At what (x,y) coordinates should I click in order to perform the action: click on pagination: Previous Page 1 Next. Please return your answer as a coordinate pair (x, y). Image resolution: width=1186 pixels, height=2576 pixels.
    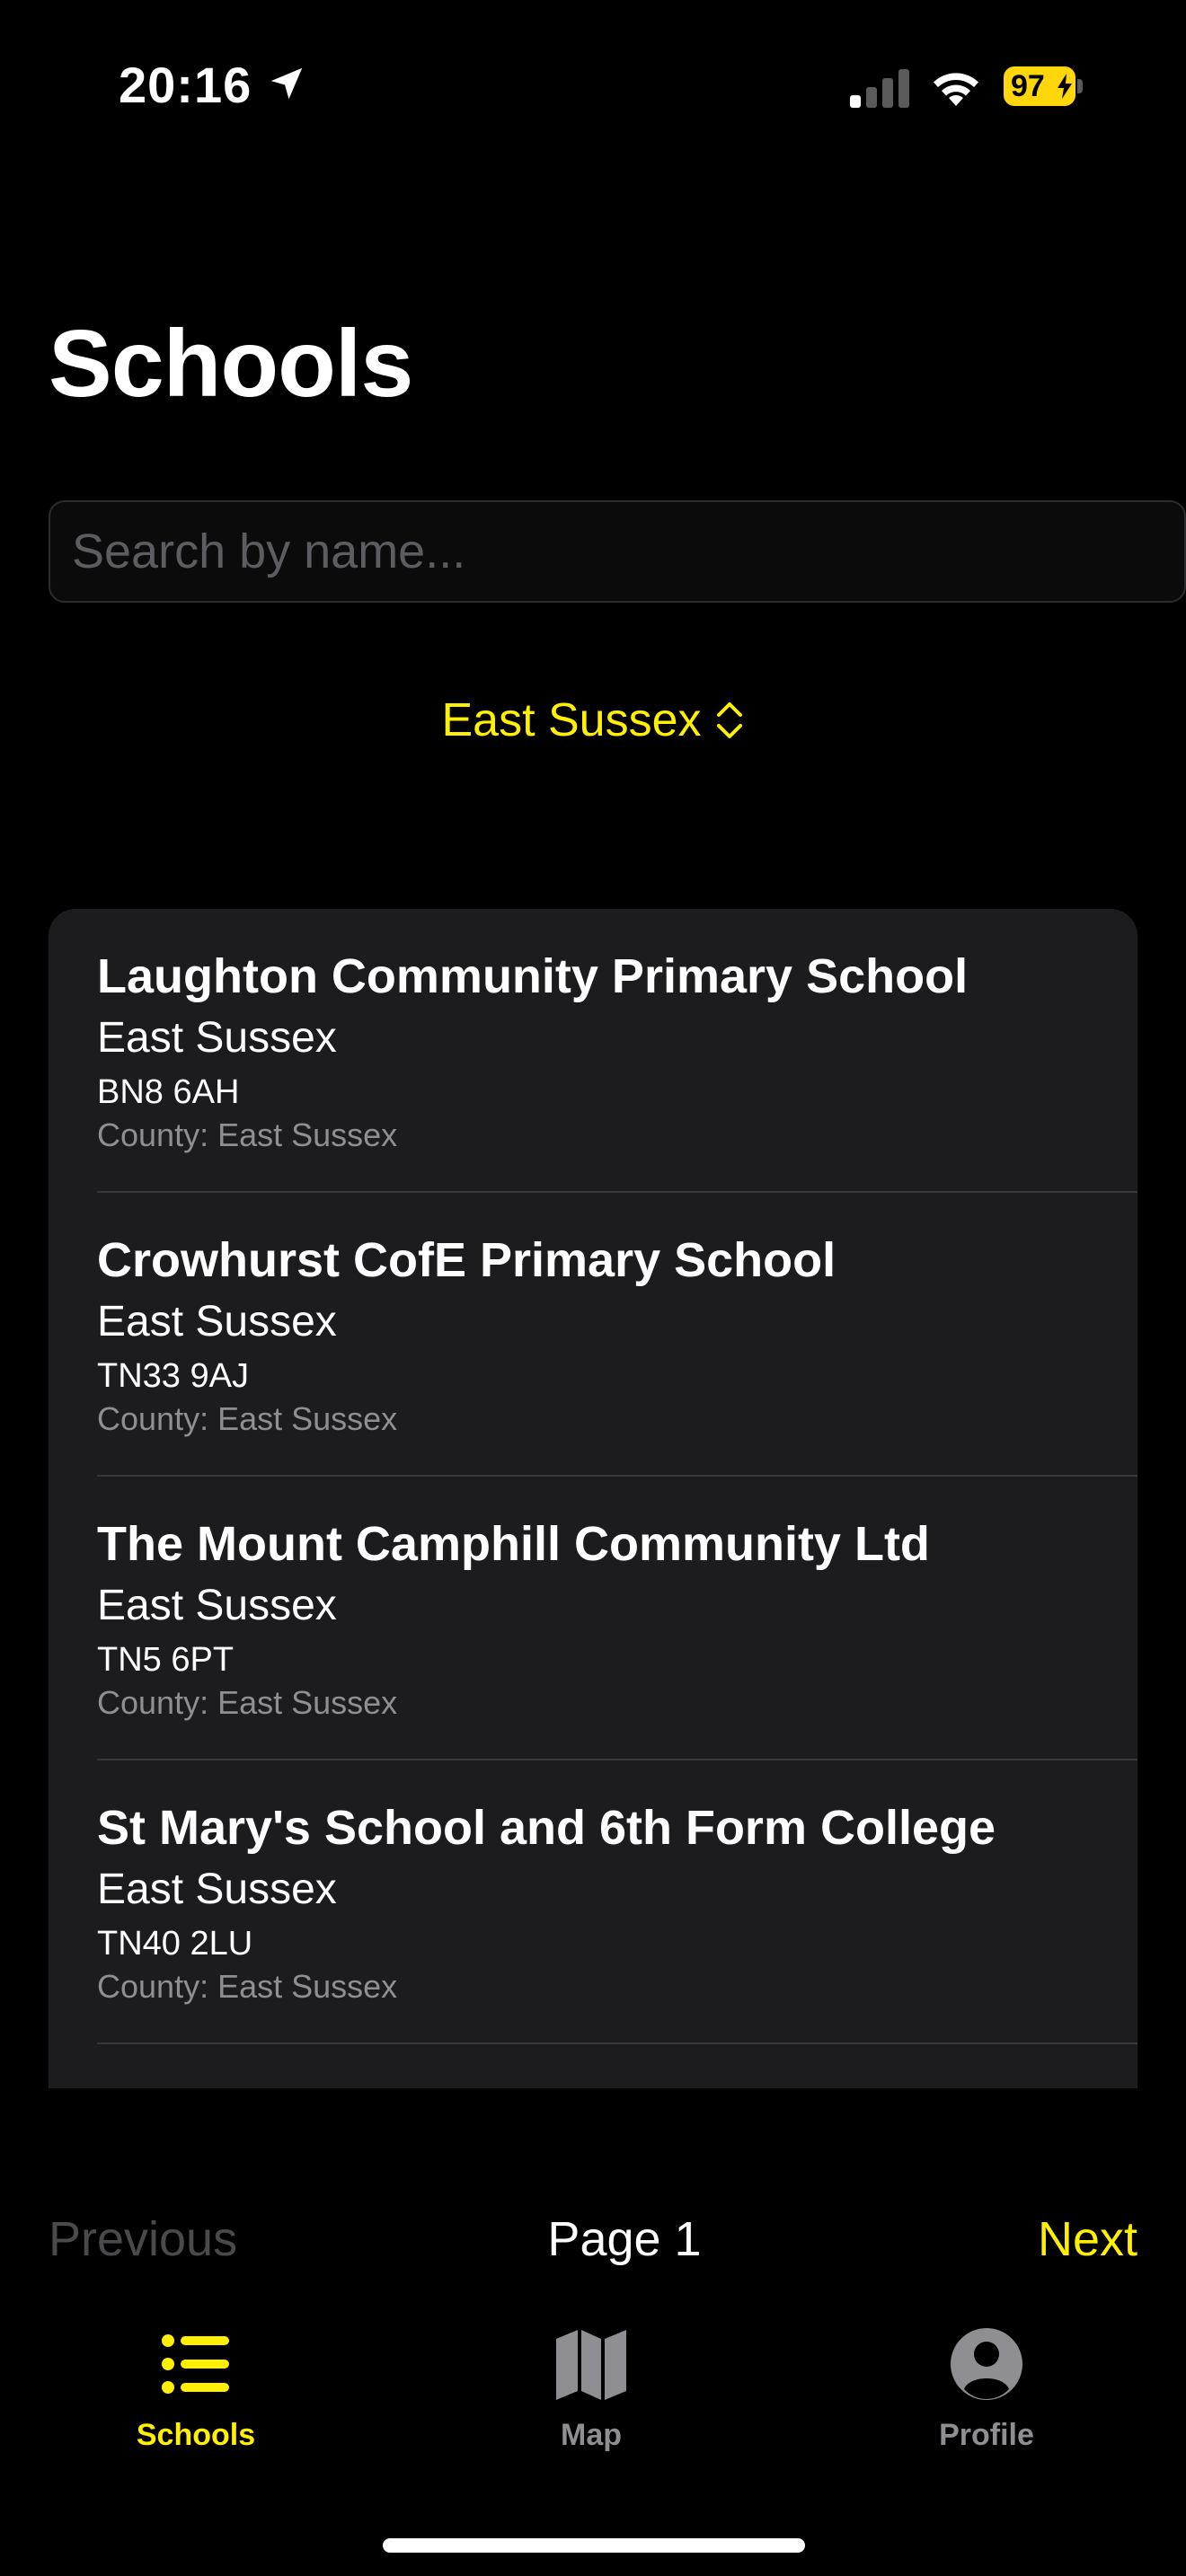
    Looking at the image, I should click on (593, 2247).